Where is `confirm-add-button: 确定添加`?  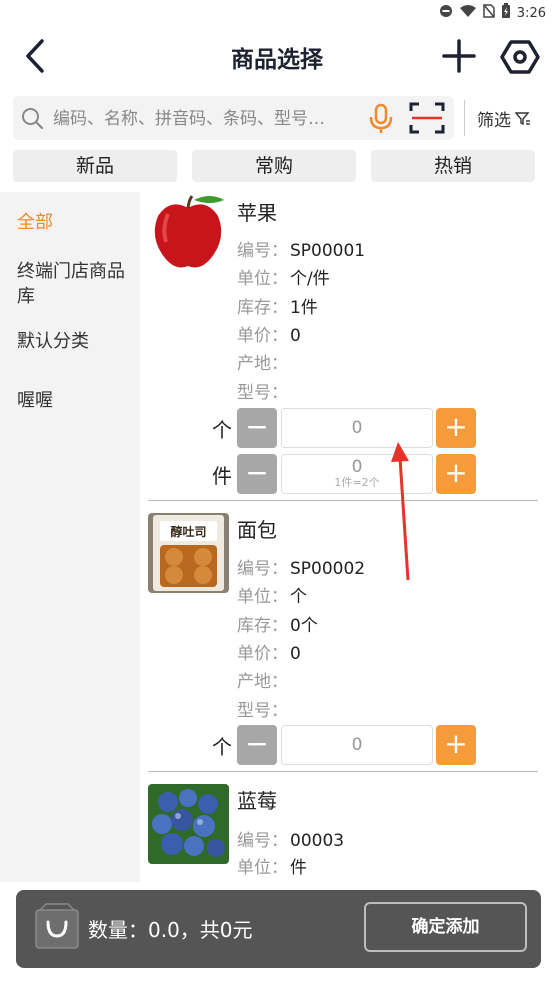 confirm-add-button: 确定添加 is located at coordinates (445, 927).